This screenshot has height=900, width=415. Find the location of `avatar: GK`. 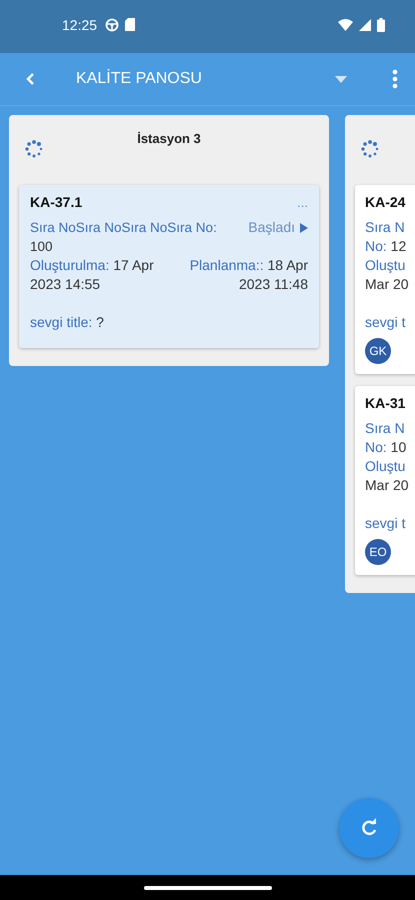

avatar: GK is located at coordinates (378, 351).